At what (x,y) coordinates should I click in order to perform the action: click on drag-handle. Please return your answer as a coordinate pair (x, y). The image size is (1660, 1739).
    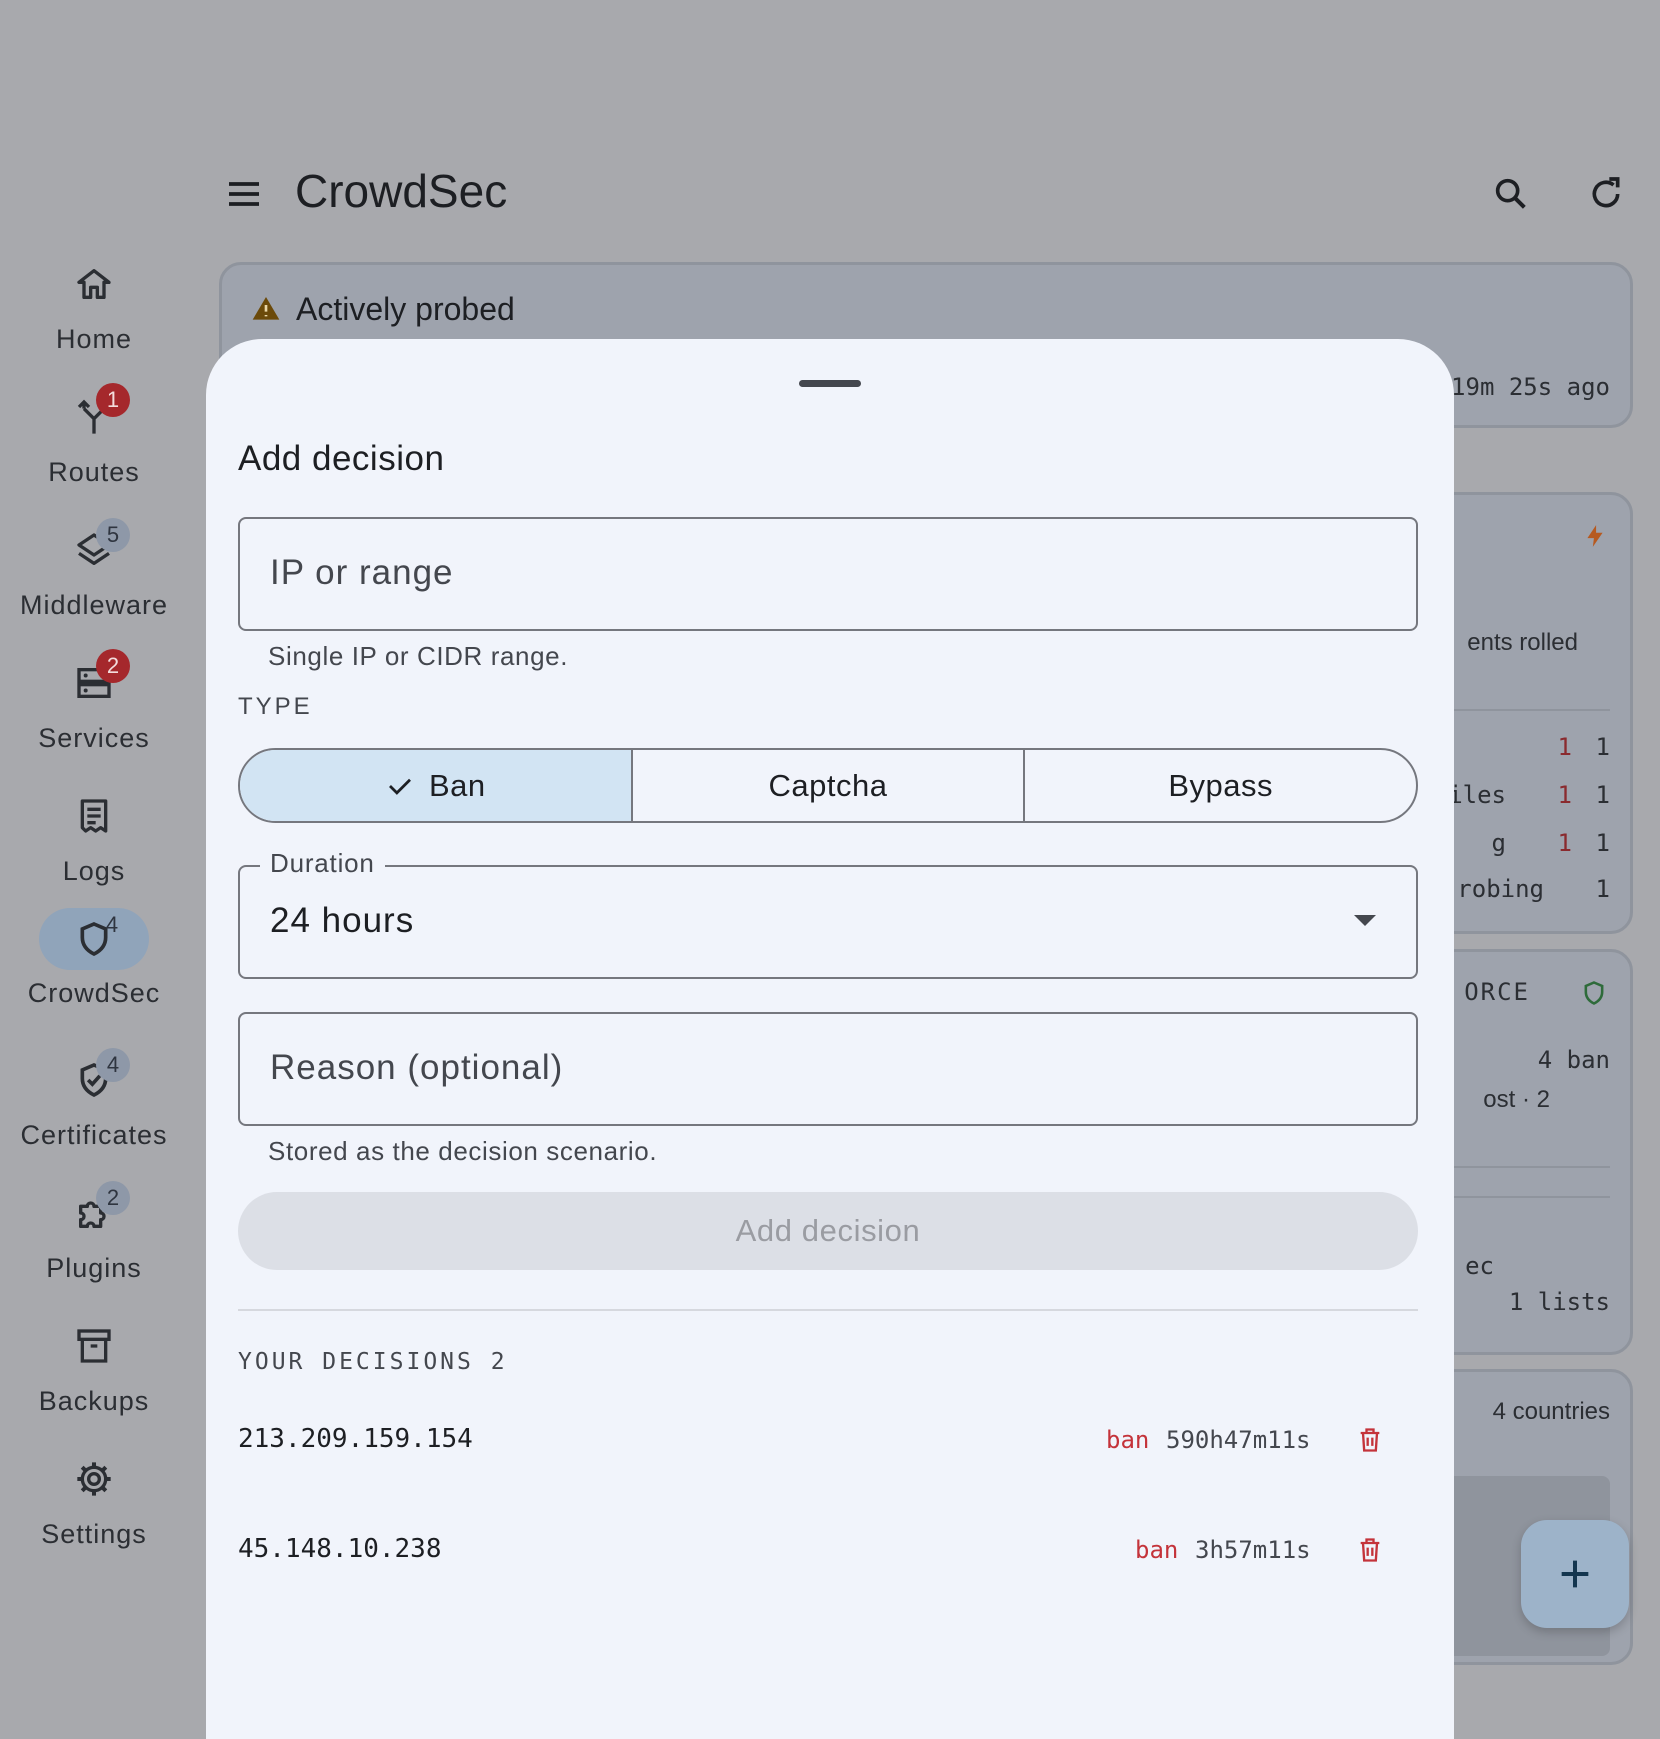
    Looking at the image, I should click on (830, 383).